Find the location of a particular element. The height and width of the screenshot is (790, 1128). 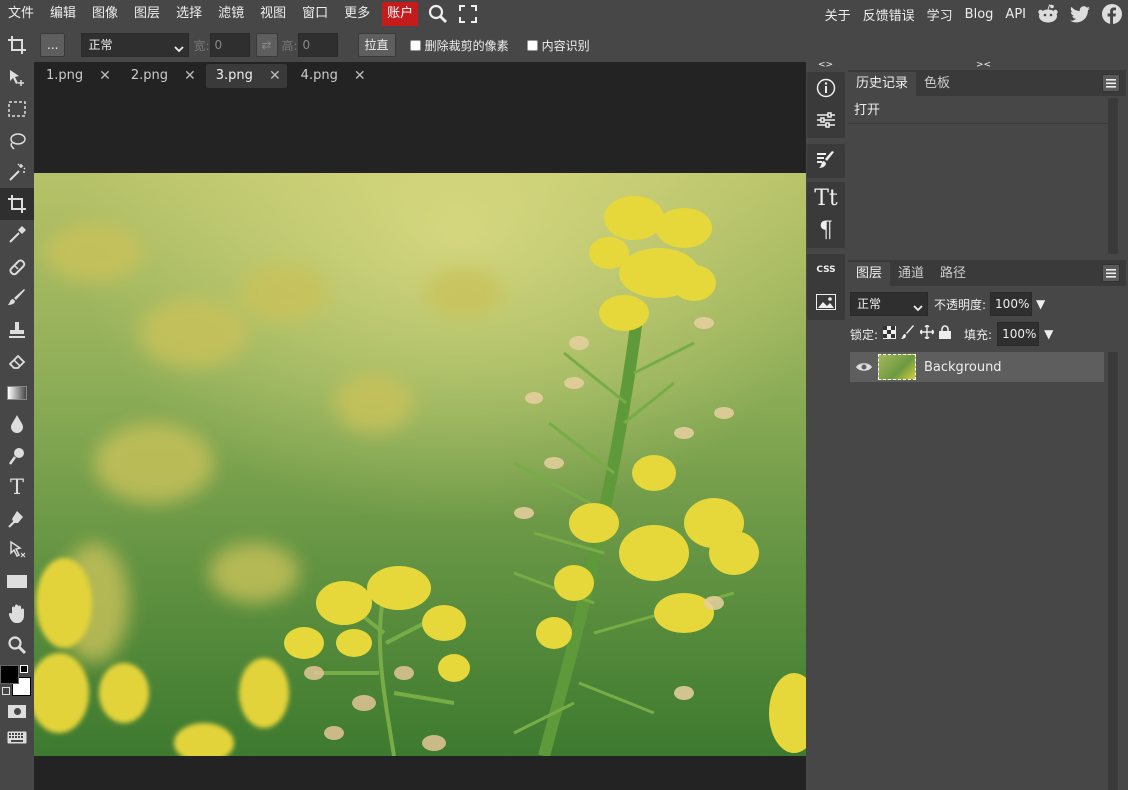

menu-filter: 滤镜 is located at coordinates (231, 14).